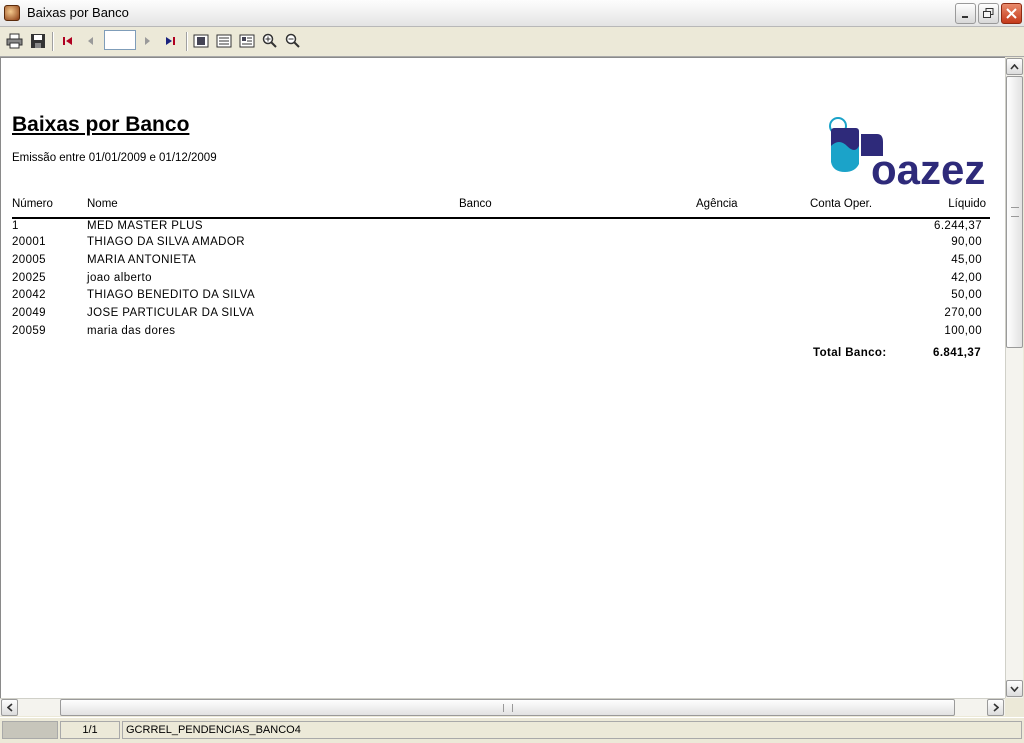  Describe the element at coordinates (501, 245) in the screenshot. I see `table-row: 20001 THIAGO DA SILVA AMADOR 90,00` at that location.